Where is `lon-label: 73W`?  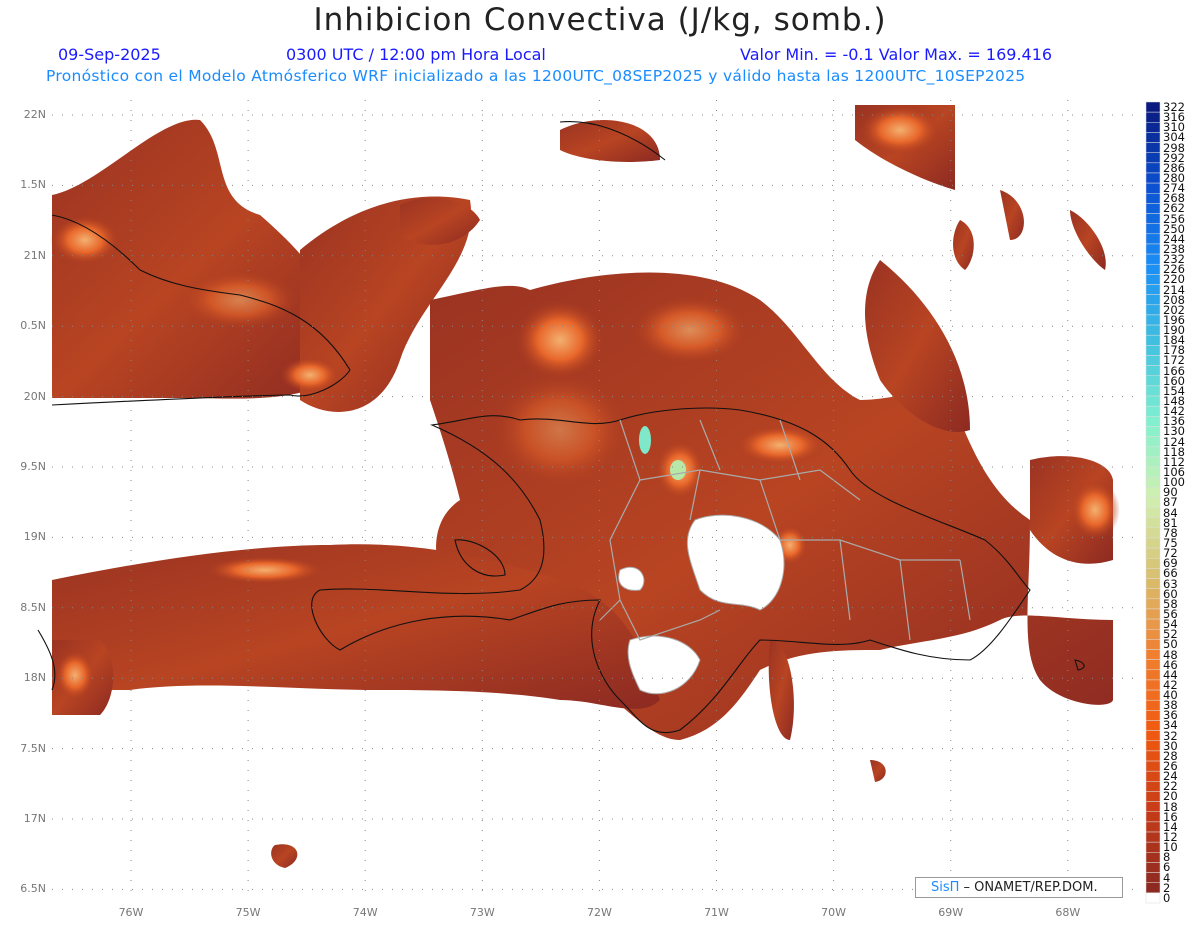 lon-label: 73W is located at coordinates (482, 912).